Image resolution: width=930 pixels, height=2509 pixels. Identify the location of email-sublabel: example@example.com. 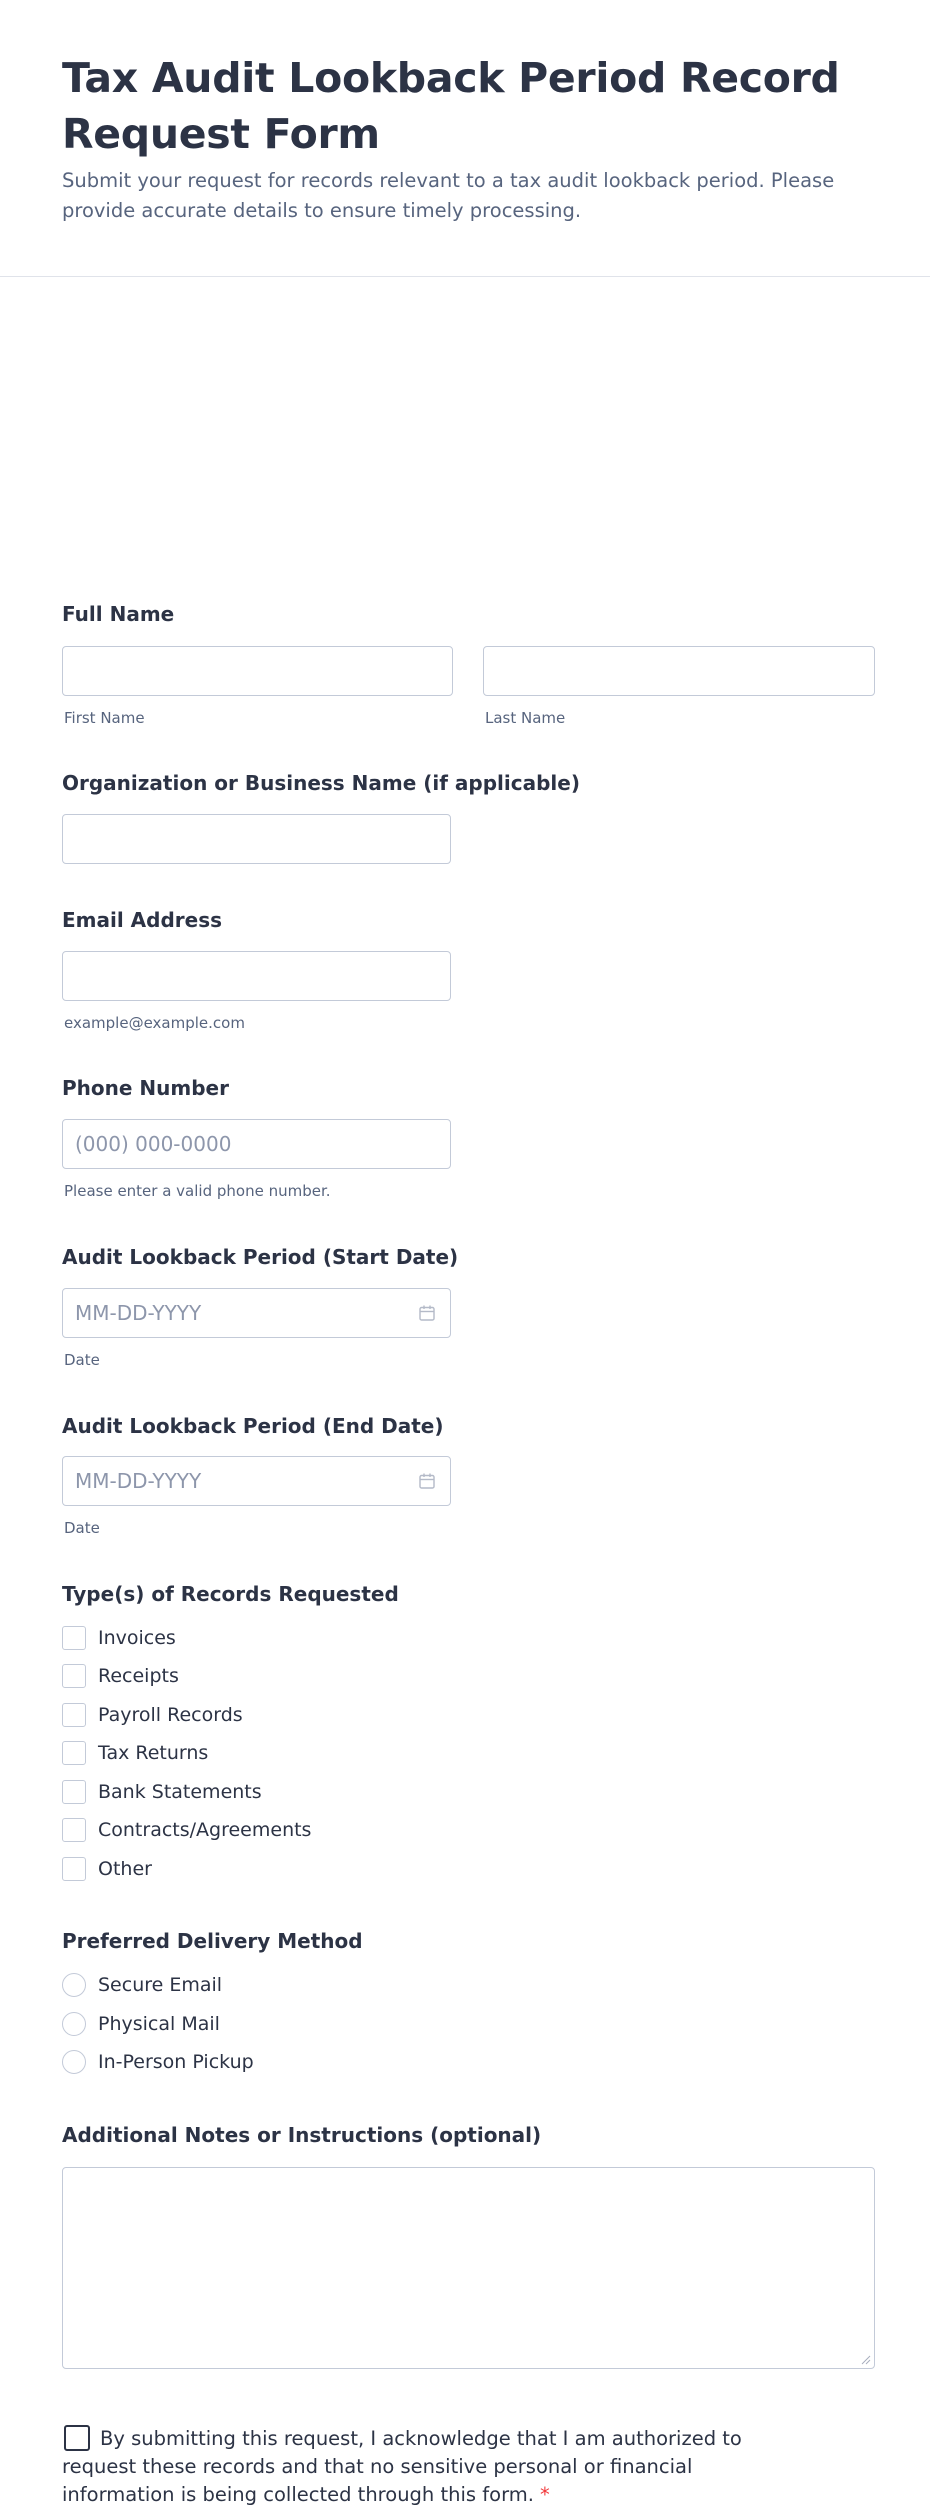
(154, 1023).